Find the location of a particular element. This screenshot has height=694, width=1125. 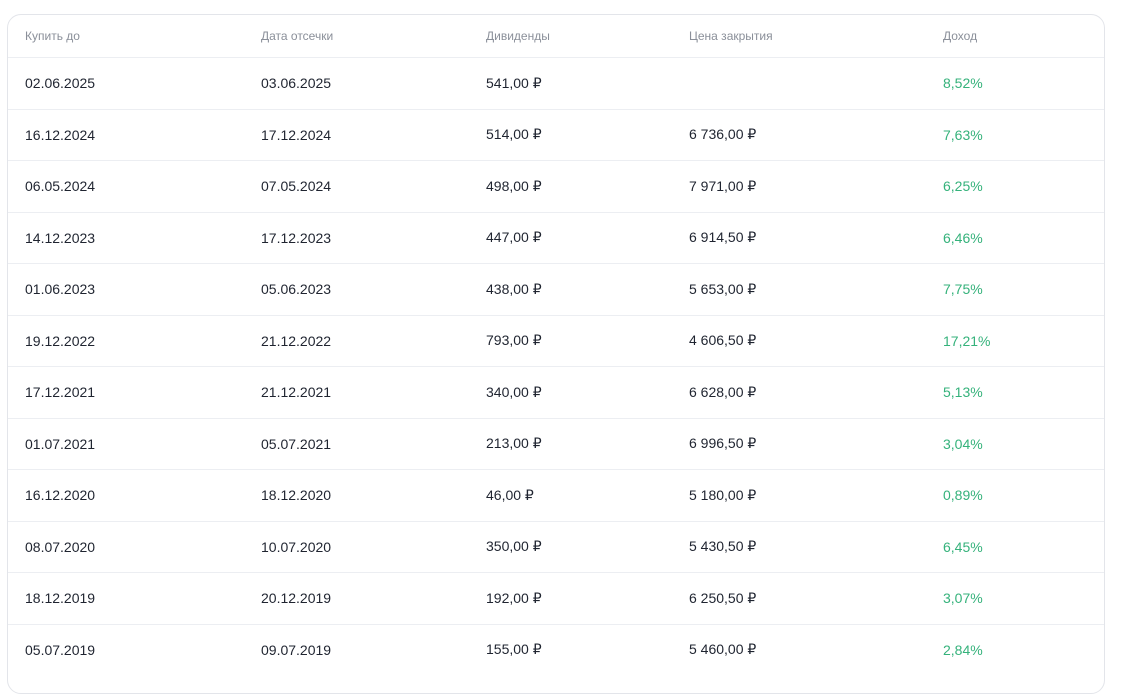

cell-dividend: 498,00 ₽ is located at coordinates (514, 185).